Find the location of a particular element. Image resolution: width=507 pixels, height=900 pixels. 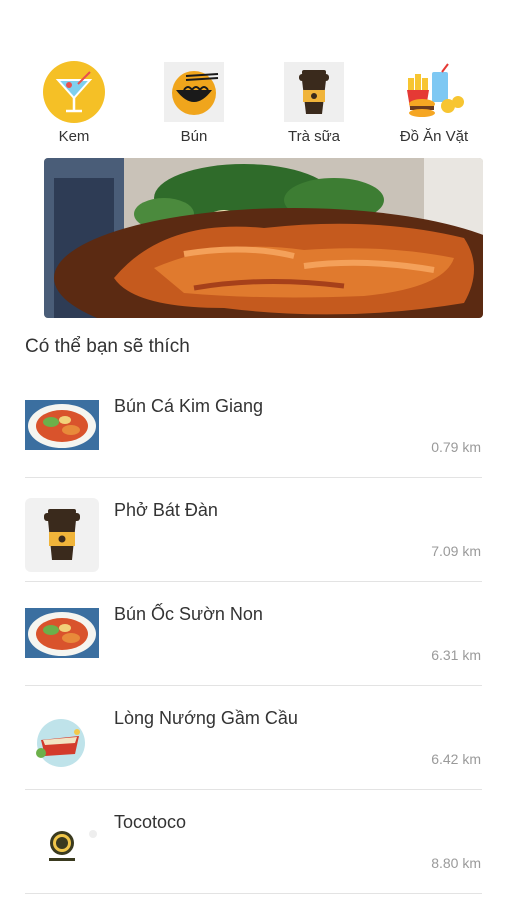

restaurant-name: Lòng Nướng Gầm Cầu is located at coordinates (206, 718).